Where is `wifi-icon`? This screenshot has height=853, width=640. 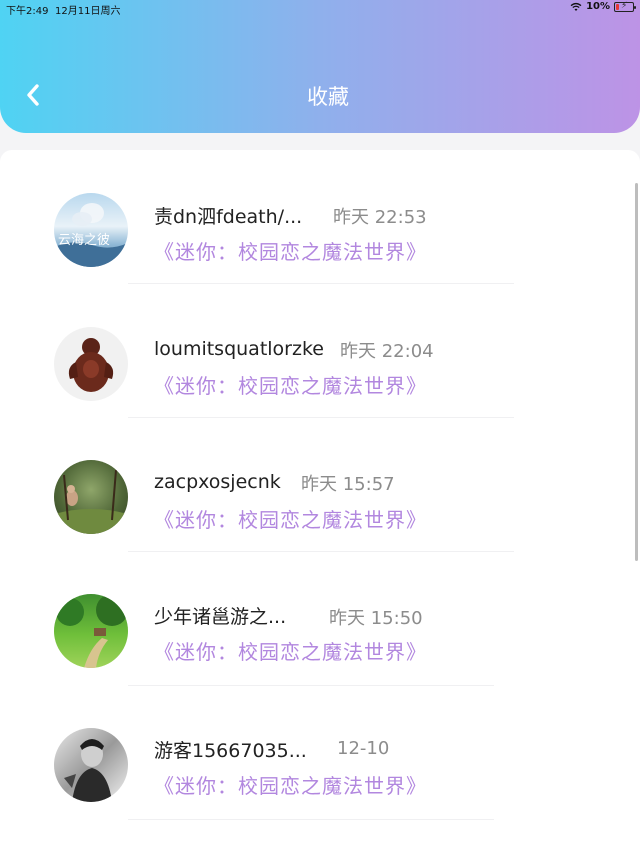 wifi-icon is located at coordinates (576, 6).